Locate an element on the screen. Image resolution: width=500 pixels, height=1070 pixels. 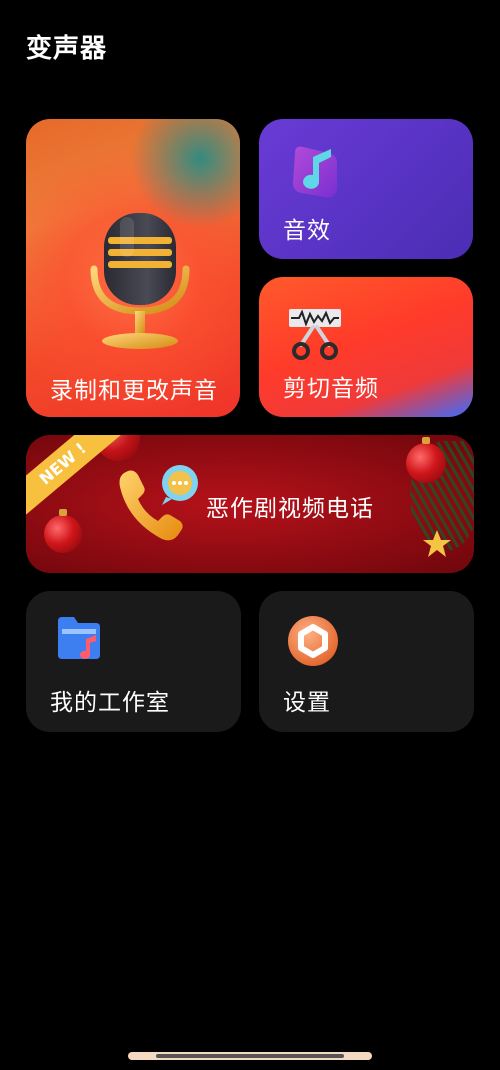
cut-audio-label: 剪切音频 is located at coordinates (331, 389).